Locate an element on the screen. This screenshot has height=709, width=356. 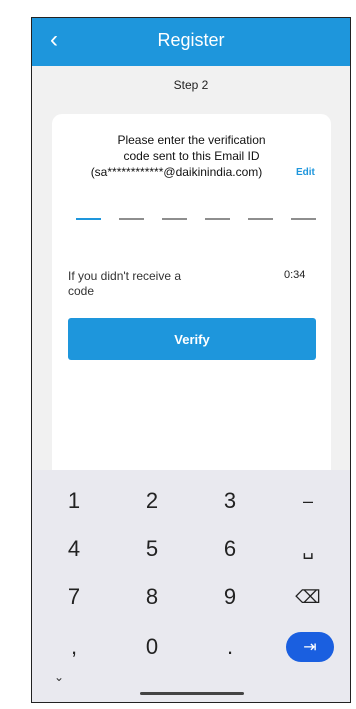
key-1: 1 is located at coordinates (74, 501).